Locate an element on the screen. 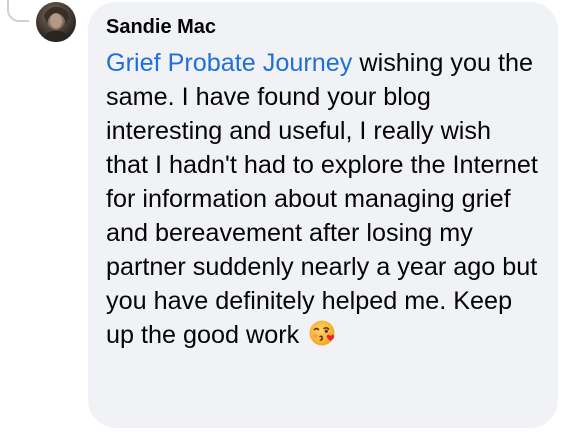  avatar is located at coordinates (56, 22).